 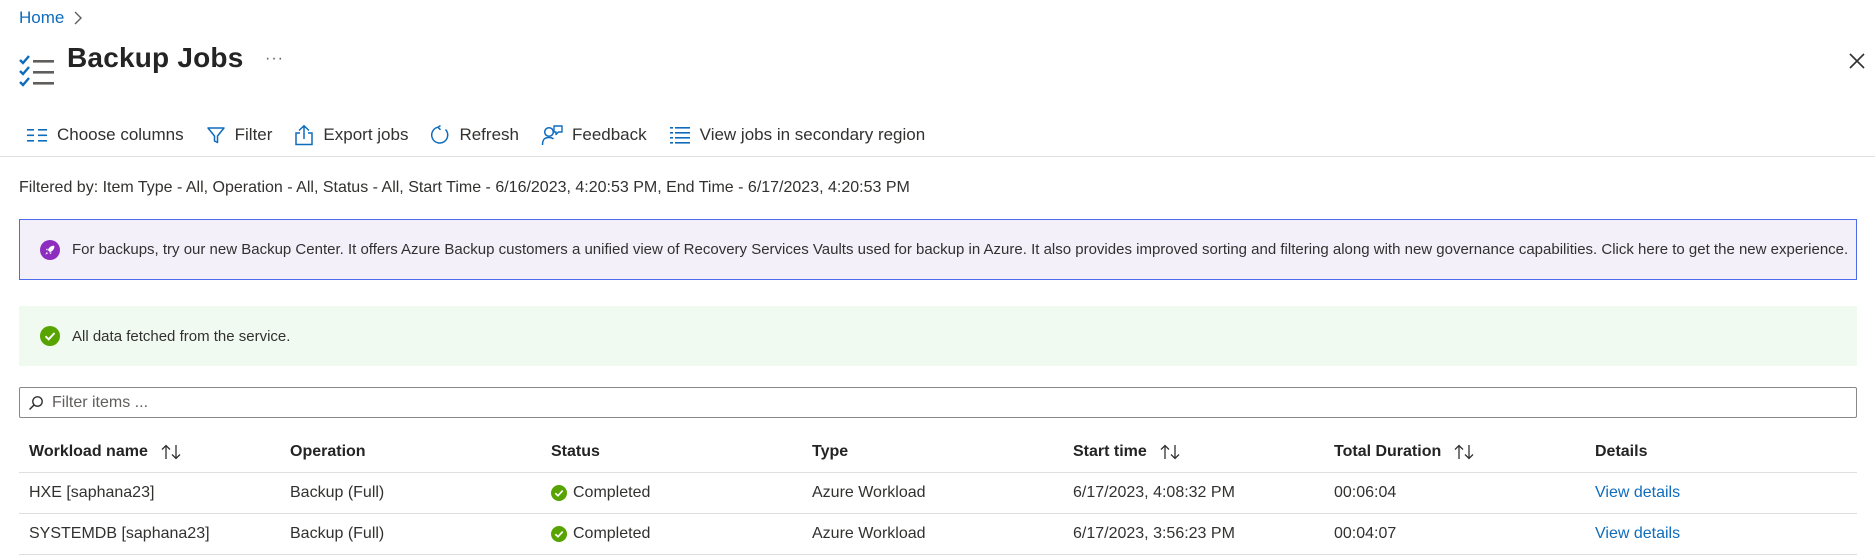 What do you see at coordinates (552, 135) in the screenshot?
I see `feedback-icon` at bounding box center [552, 135].